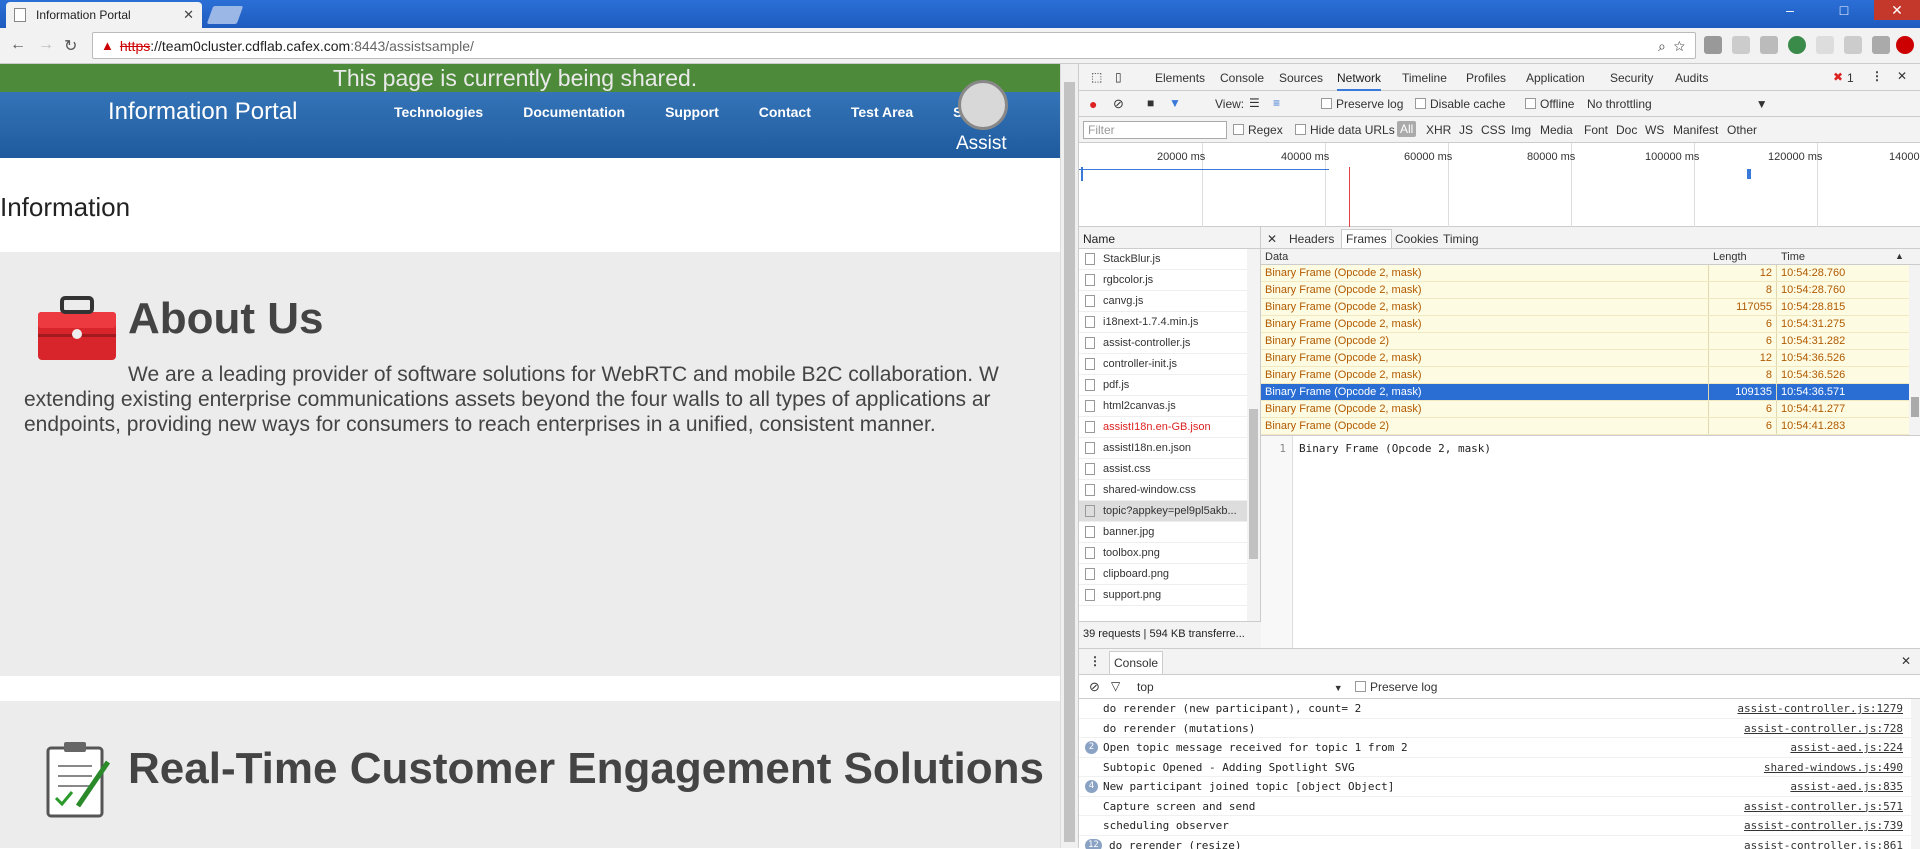  What do you see at coordinates (1460, 104) in the screenshot?
I see `disable-cache-checkbox: Disable cache` at bounding box center [1460, 104].